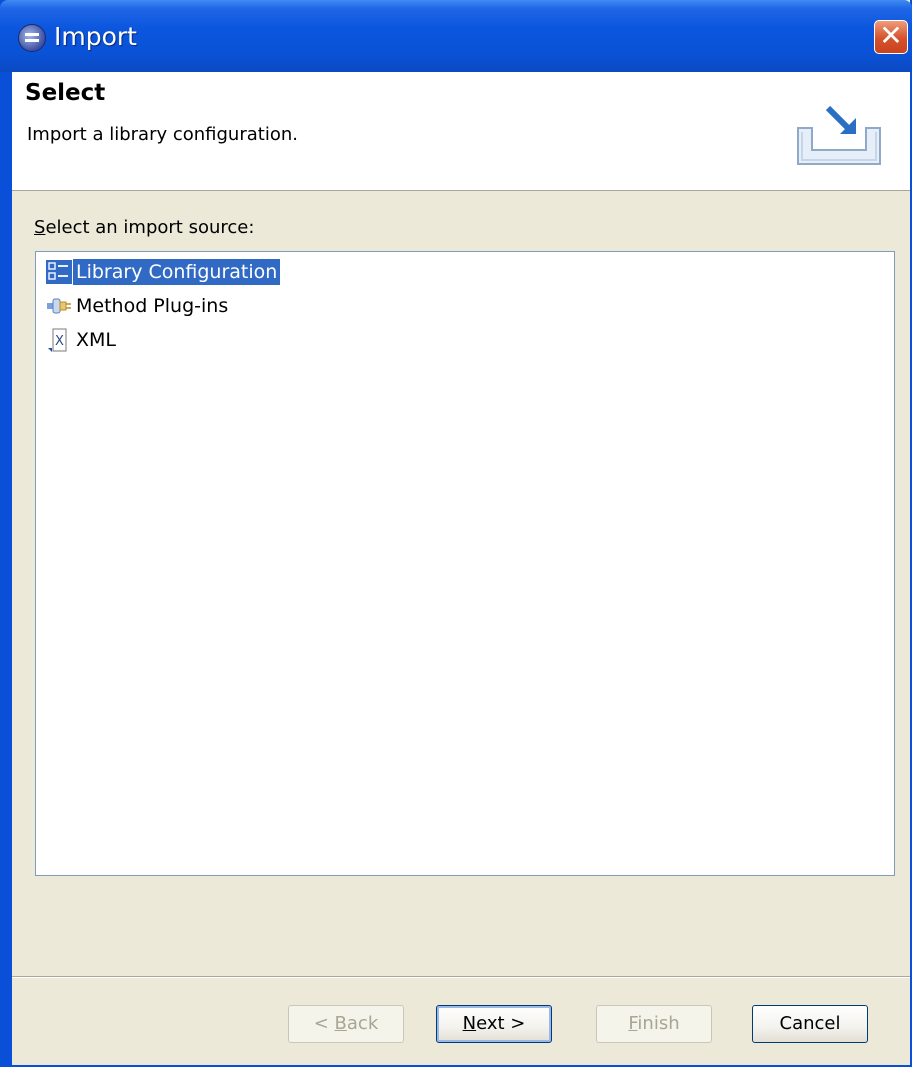 The width and height of the screenshot is (912, 1067). Describe the element at coordinates (501, 1023) in the screenshot. I see `next-button-label: ext >` at that location.